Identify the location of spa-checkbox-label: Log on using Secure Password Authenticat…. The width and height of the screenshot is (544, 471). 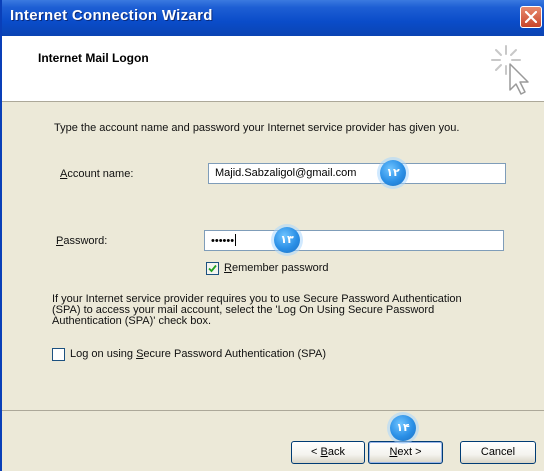
(198, 354).